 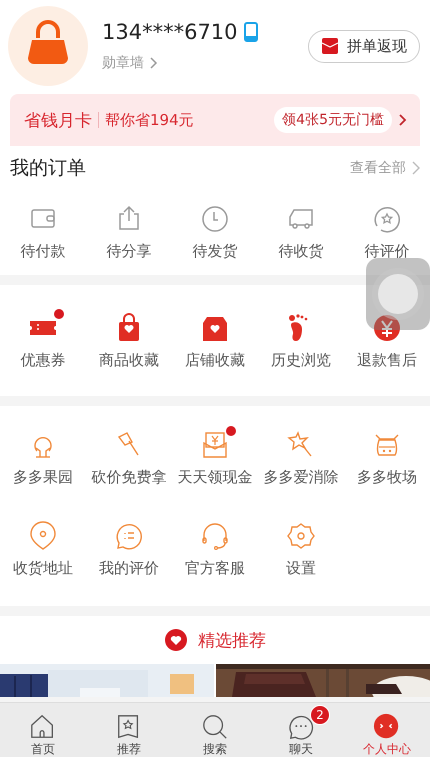 I want to click on tab-bar-item: 搜索, so click(x=215, y=730).